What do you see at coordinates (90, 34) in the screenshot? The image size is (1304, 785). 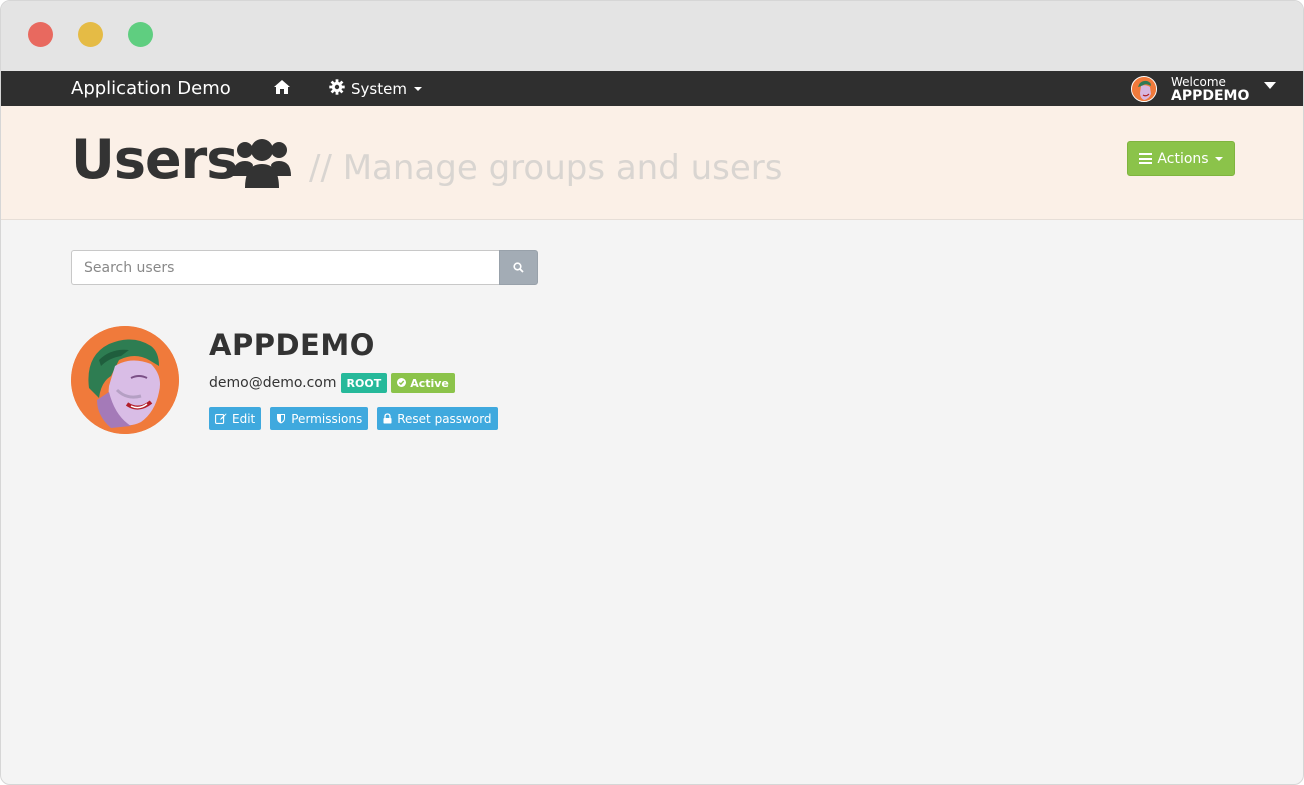 I see `minimize-window-button` at bounding box center [90, 34].